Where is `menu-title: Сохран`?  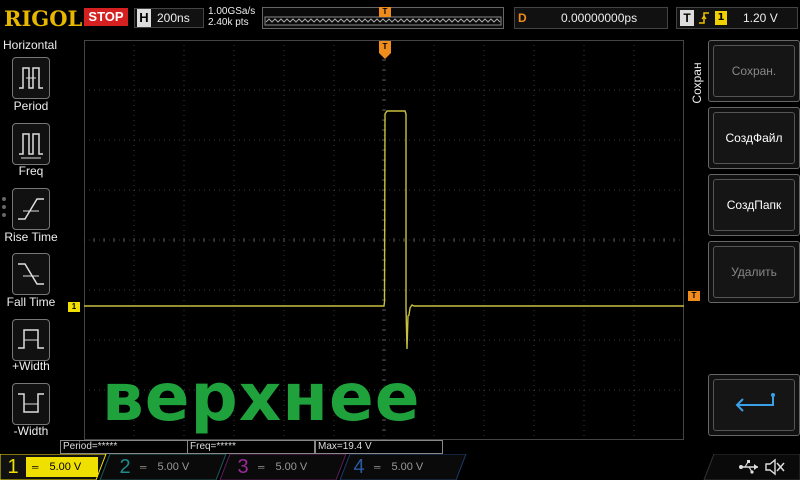 menu-title: Сохран is located at coordinates (696, 85).